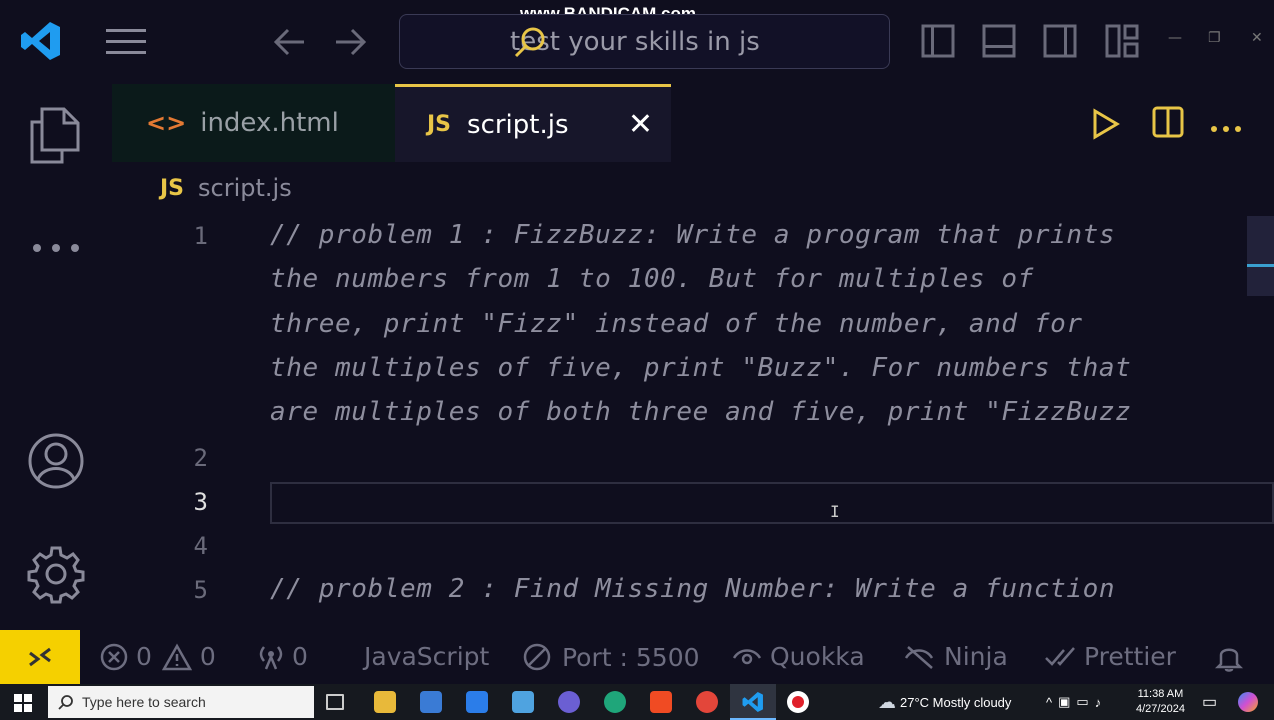  What do you see at coordinates (747, 656) in the screenshot?
I see `eye-icon` at bounding box center [747, 656].